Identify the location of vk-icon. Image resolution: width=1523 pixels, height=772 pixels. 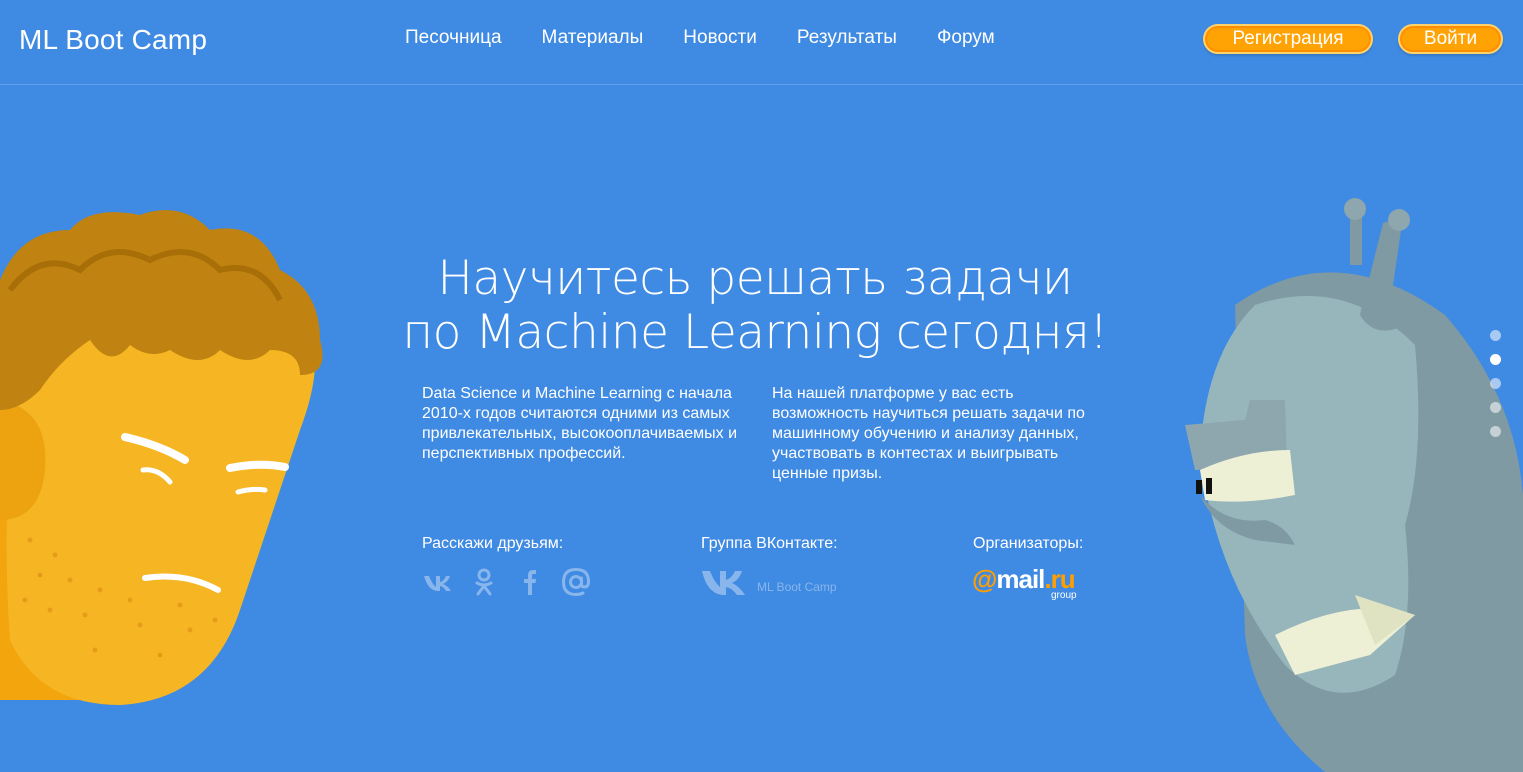
(438, 582).